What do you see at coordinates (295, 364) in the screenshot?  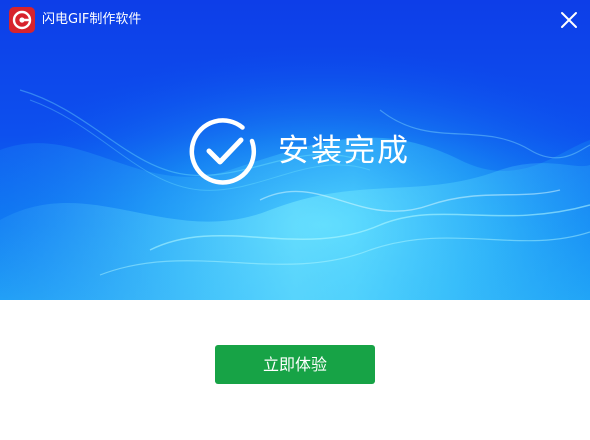 I see `experience-now-button: 立即体验` at bounding box center [295, 364].